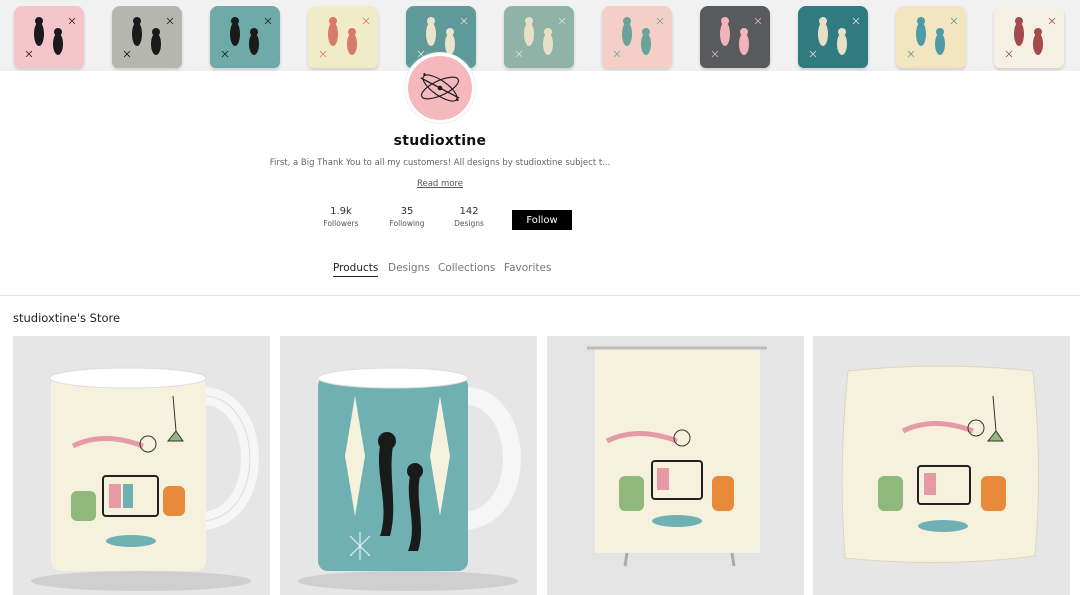 The width and height of the screenshot is (1080, 595). I want to click on stat-value: 1.9k, so click(341, 211).